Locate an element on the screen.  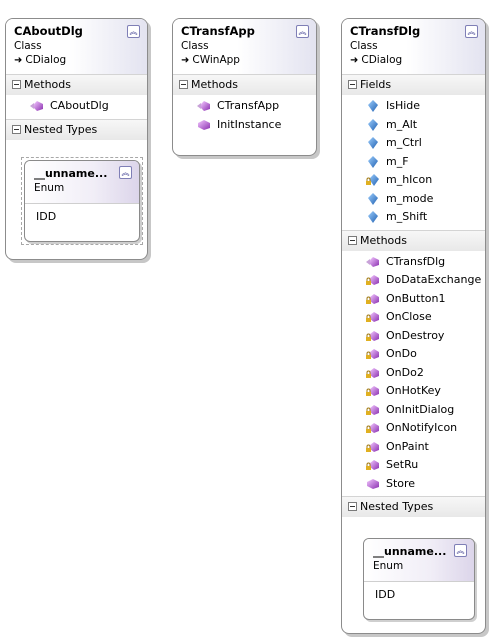
method-item: OnDo2 is located at coordinates (413, 373).